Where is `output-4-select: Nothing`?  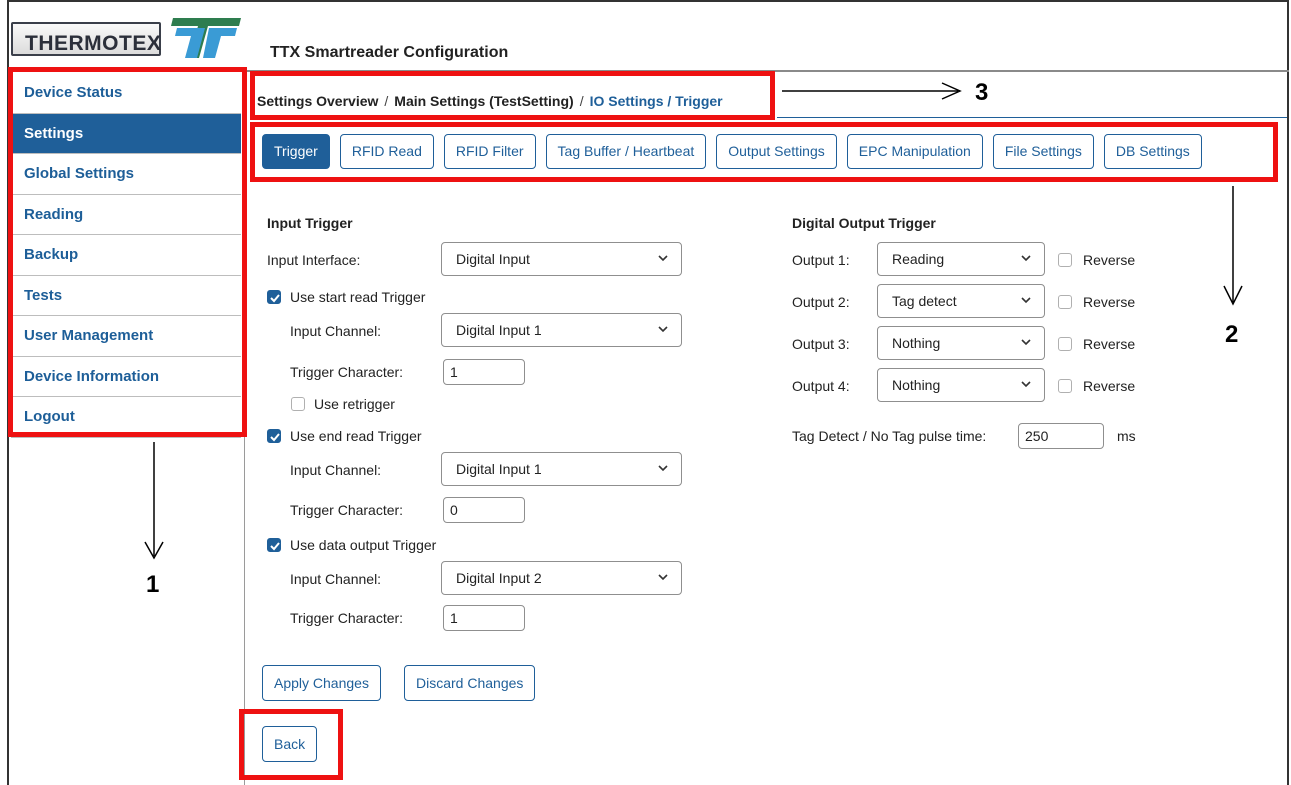
output-4-select: Nothing is located at coordinates (961, 385).